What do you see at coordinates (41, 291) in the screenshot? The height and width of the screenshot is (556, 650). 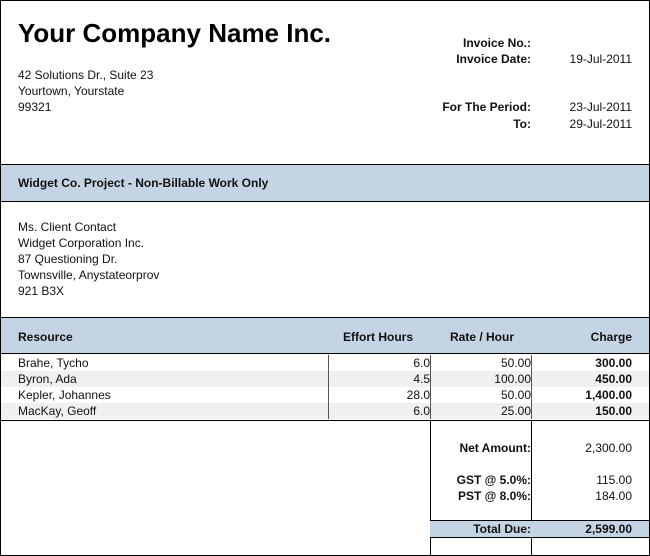 I see `client-line-5: 921 B3X` at bounding box center [41, 291].